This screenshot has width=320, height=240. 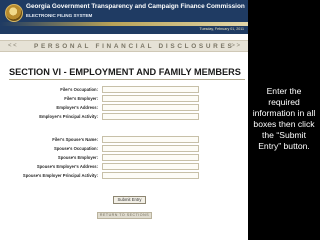 I want to click on system-name: ELECTRONIC FILING SYSTEM, so click(x=59, y=15).